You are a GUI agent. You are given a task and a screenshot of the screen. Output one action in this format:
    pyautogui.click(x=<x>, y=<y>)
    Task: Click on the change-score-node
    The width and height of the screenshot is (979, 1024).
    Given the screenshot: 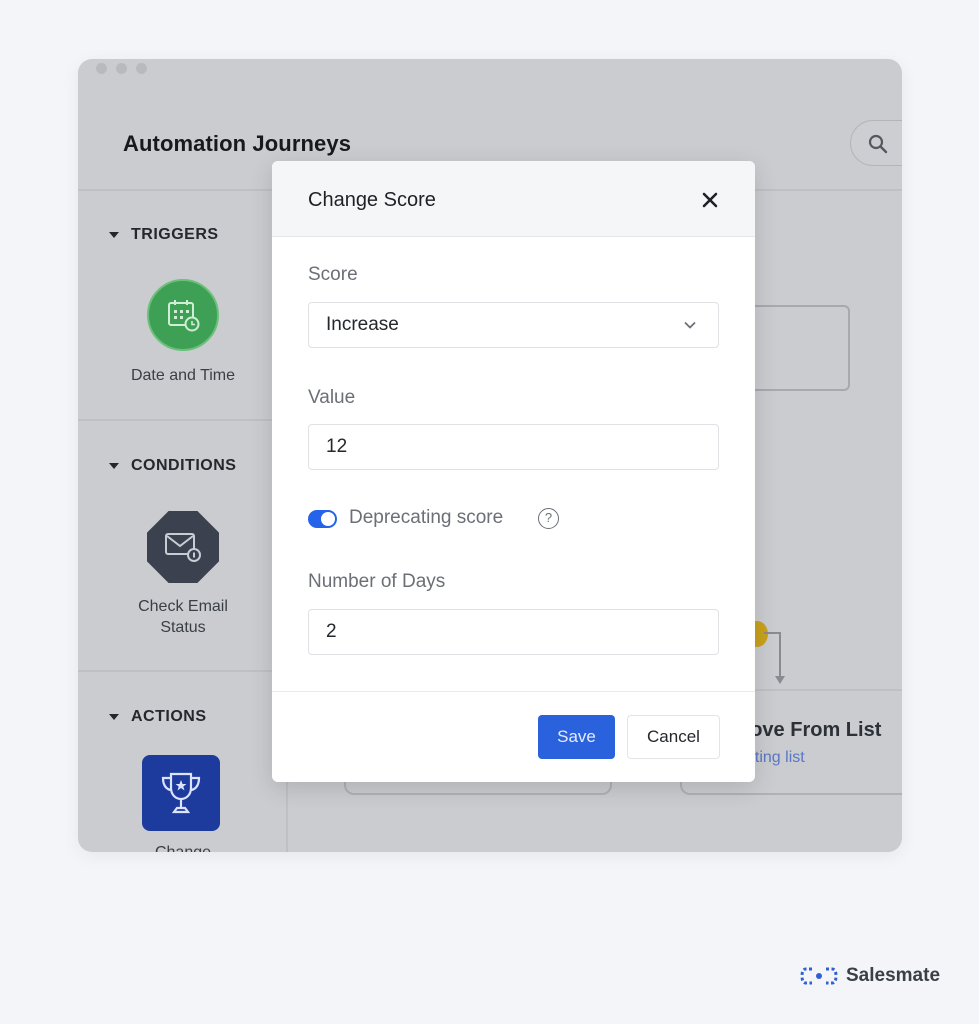 What is the action you would take?
    pyautogui.click(x=181, y=793)
    